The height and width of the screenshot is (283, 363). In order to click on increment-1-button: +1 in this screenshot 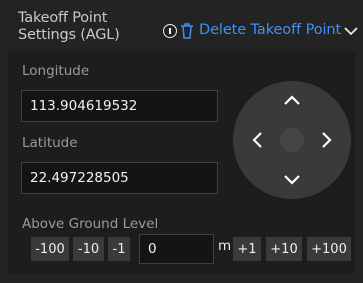, I will do `click(247, 249)`.